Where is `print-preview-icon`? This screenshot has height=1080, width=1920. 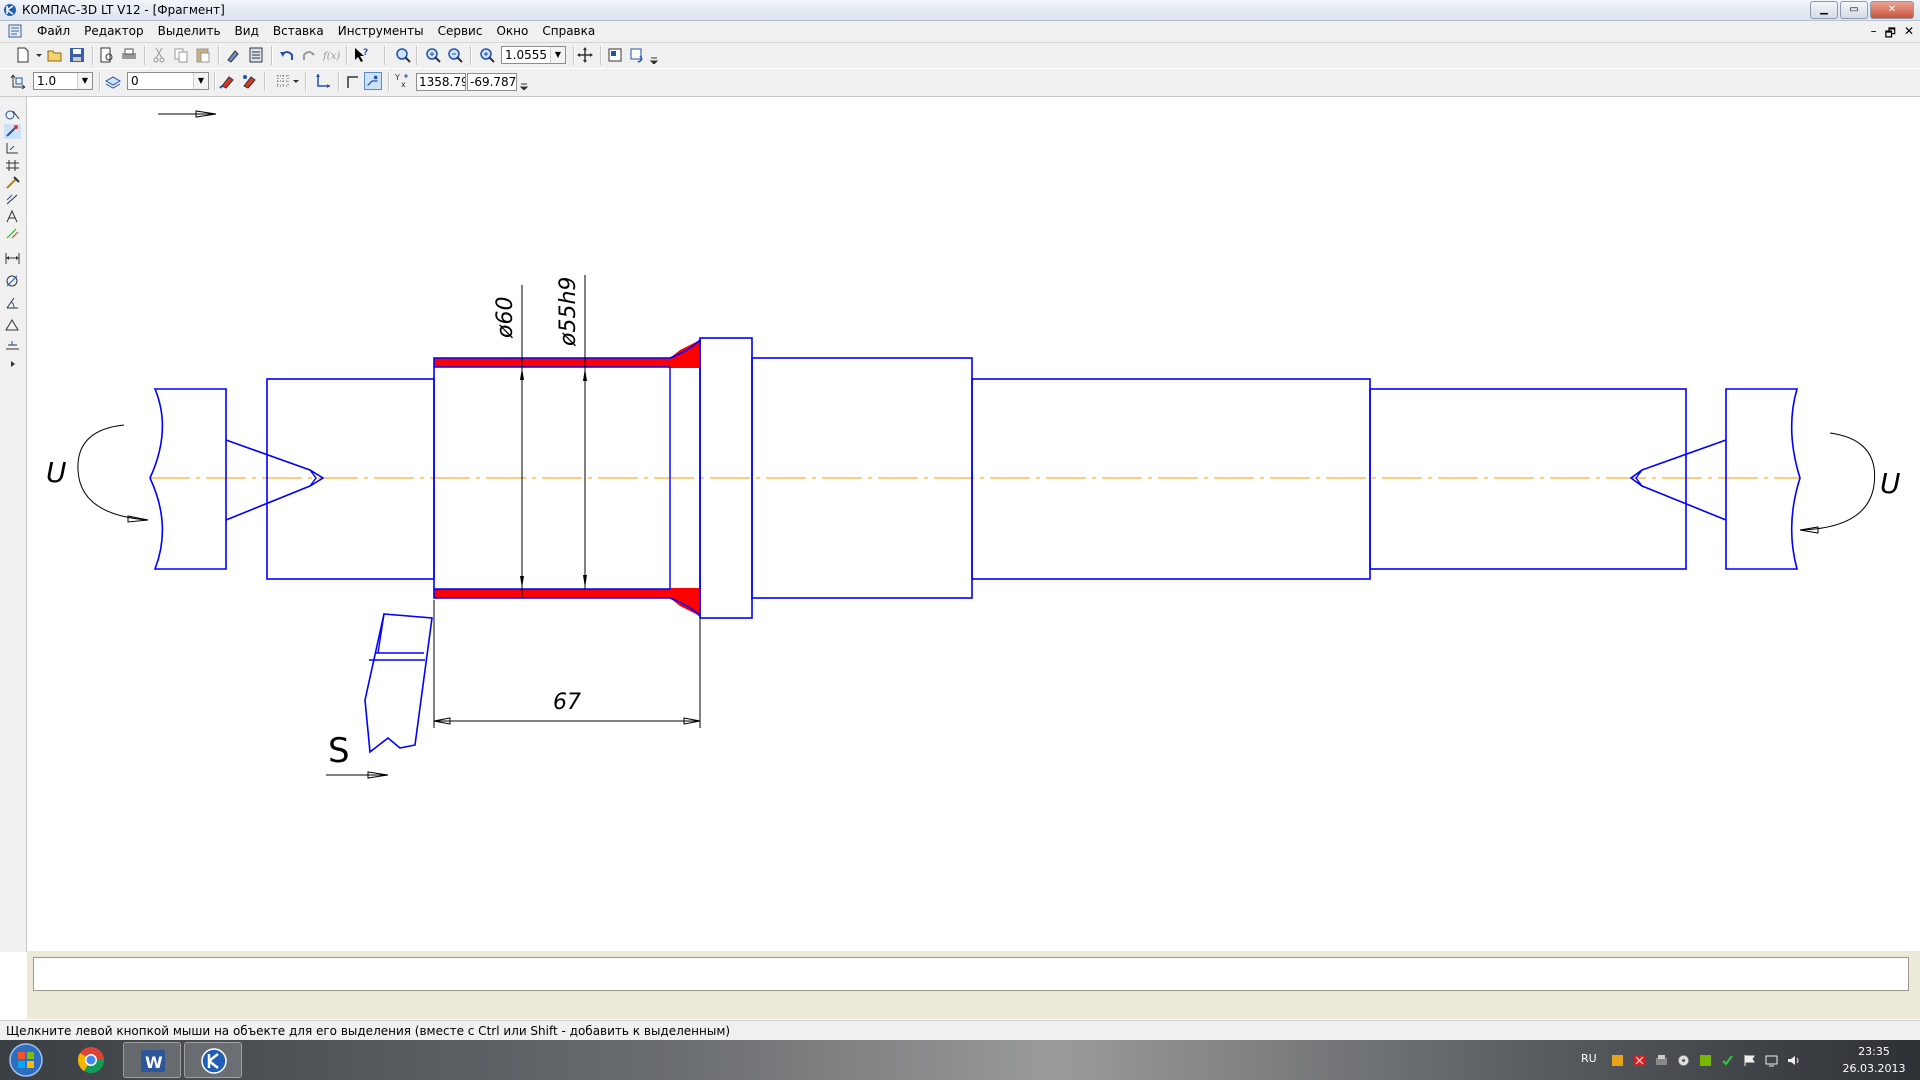 print-preview-icon is located at coordinates (107, 55).